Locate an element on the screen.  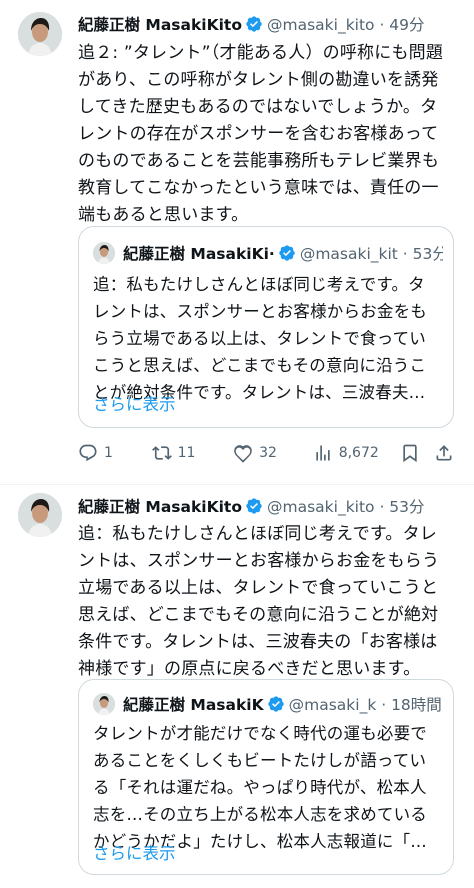
quoted-tweet-header: 紀藤正樹 MasakiKi· @masaki_kit · 53分 is located at coordinates (268, 253).